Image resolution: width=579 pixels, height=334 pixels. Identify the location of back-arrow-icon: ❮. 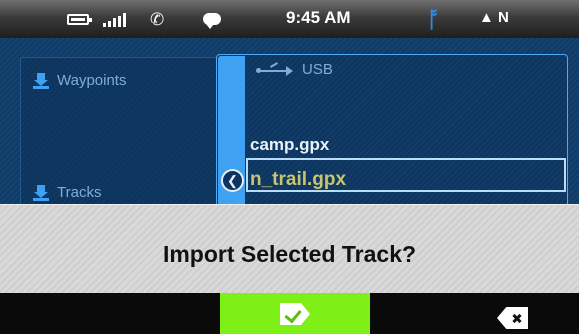
(232, 180).